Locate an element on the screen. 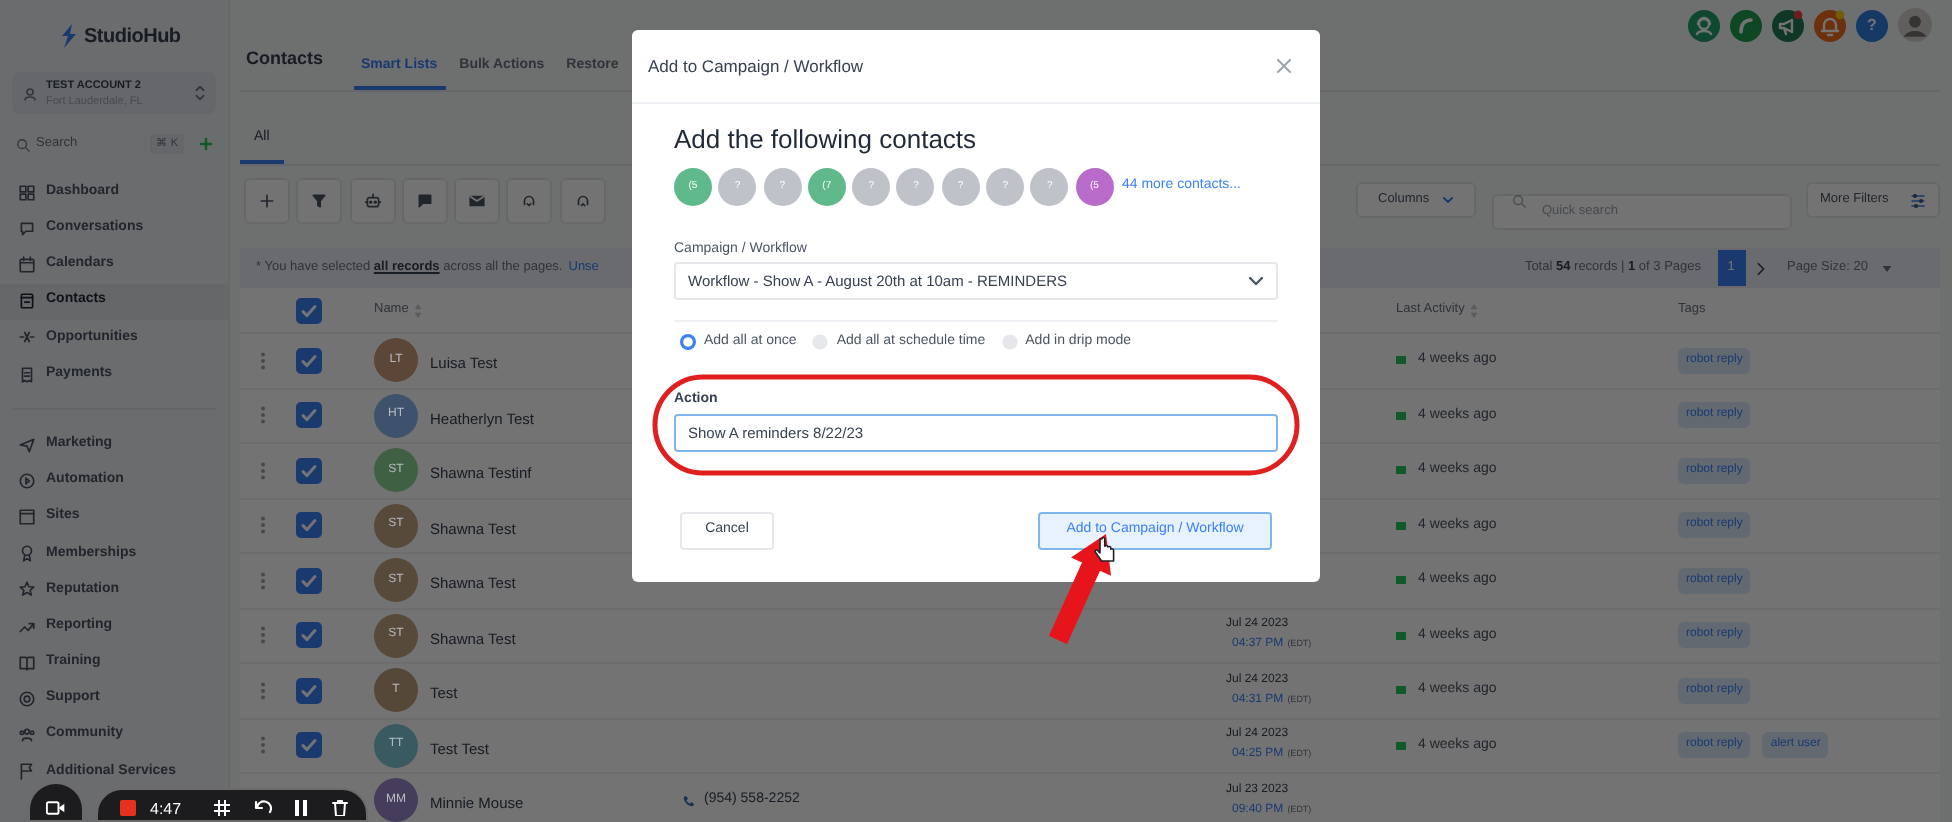 The height and width of the screenshot is (822, 1952). avatar-icon is located at coordinates (1915, 25).